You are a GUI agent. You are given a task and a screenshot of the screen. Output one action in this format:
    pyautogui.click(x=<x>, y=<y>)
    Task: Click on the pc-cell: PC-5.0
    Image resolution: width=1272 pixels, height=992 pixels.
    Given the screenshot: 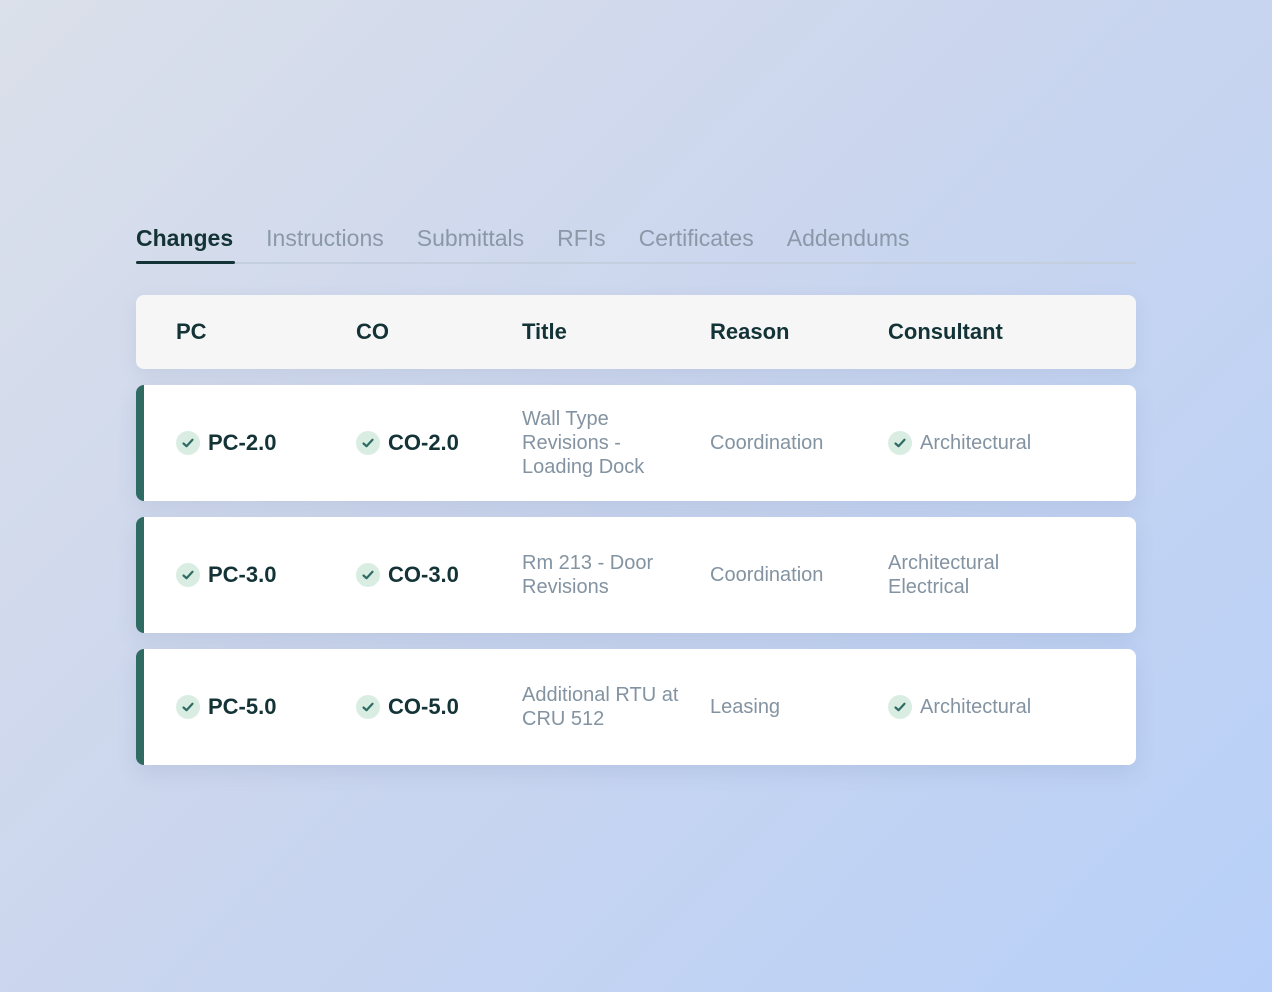 What is the action you would take?
    pyautogui.click(x=226, y=707)
    